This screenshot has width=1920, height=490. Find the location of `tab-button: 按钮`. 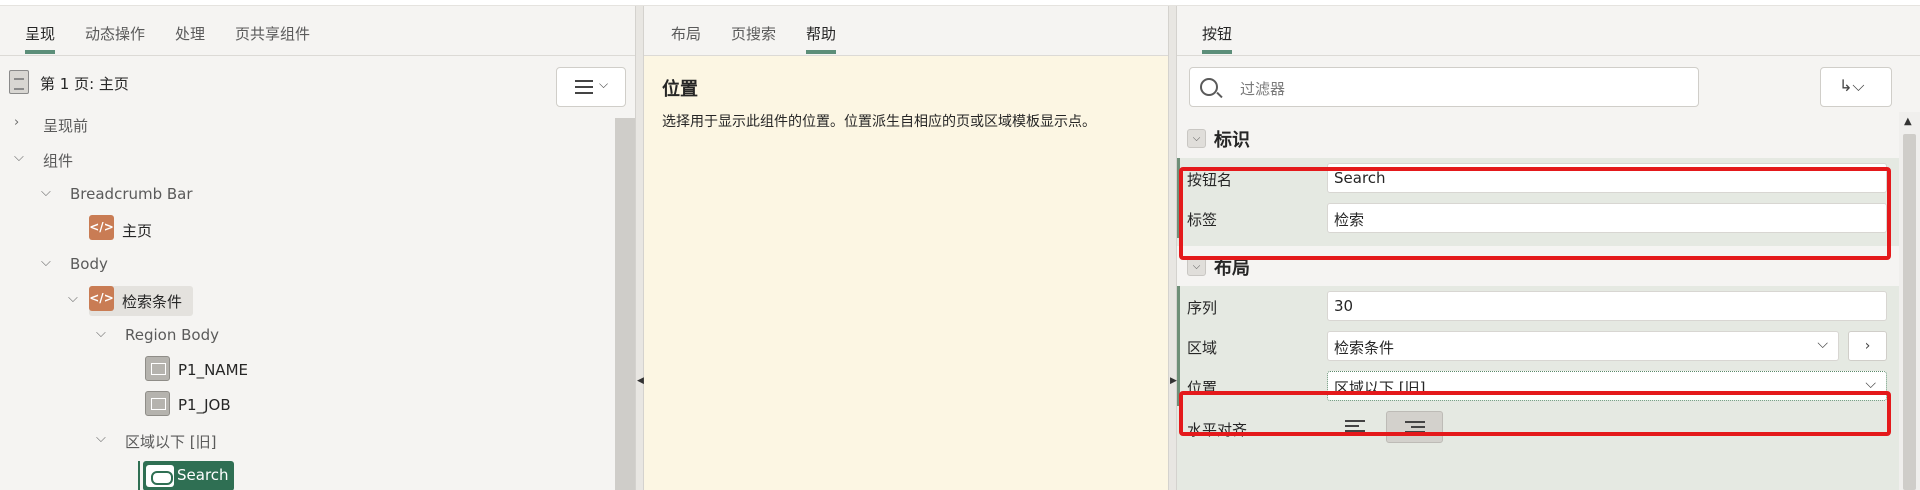

tab-button: 按钮 is located at coordinates (1217, 38).